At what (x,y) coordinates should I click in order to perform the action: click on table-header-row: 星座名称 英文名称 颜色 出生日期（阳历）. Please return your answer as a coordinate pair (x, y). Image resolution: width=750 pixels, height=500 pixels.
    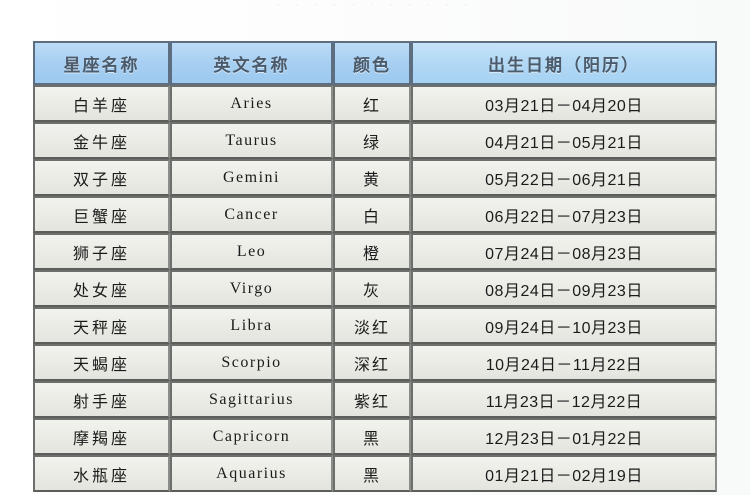
    Looking at the image, I should click on (375, 63).